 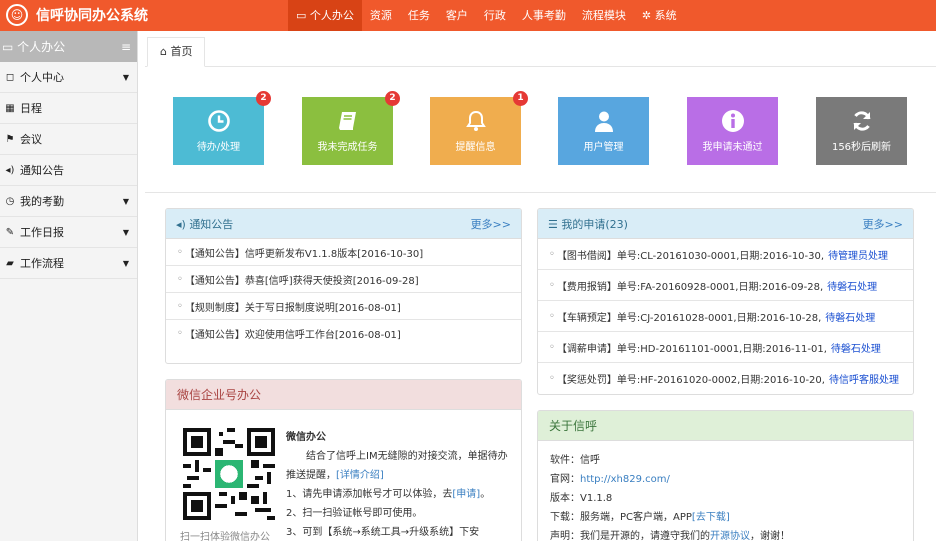 I want to click on notice-more-link: 更多>>, so click(x=491, y=224).